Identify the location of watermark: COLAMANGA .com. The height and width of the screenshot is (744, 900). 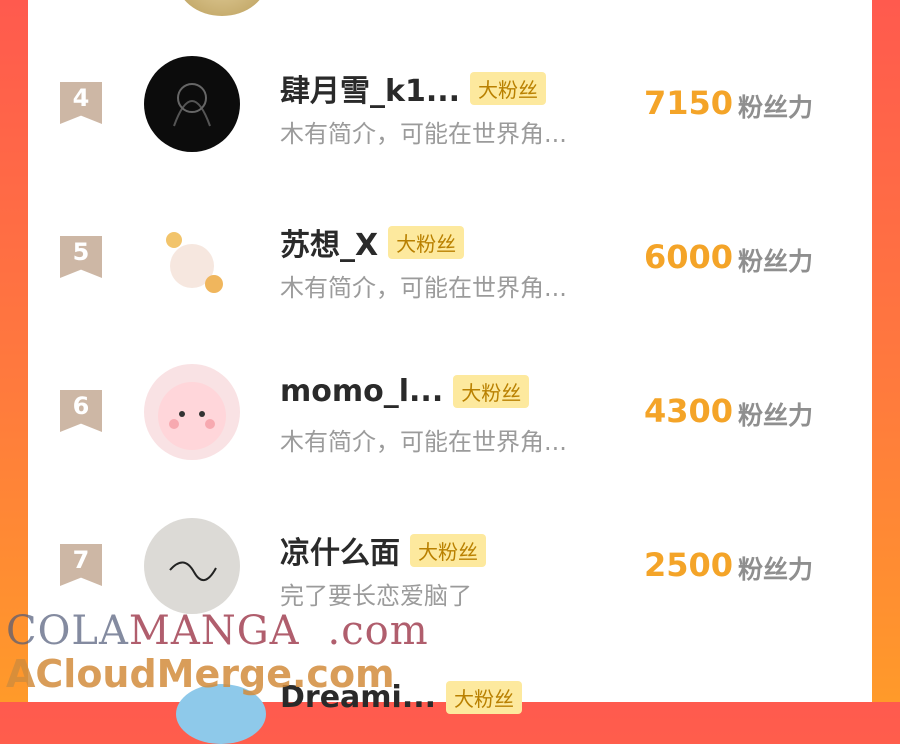
(217, 631).